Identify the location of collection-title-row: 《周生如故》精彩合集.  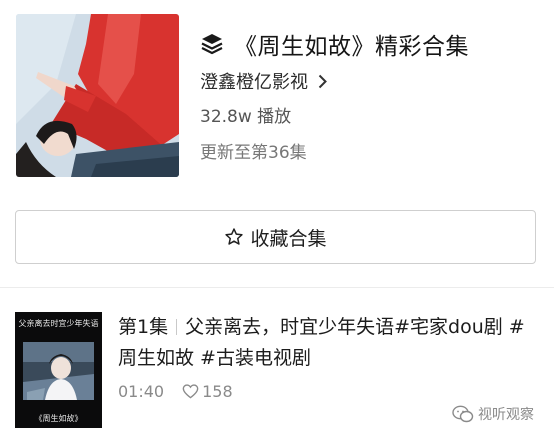
(334, 44).